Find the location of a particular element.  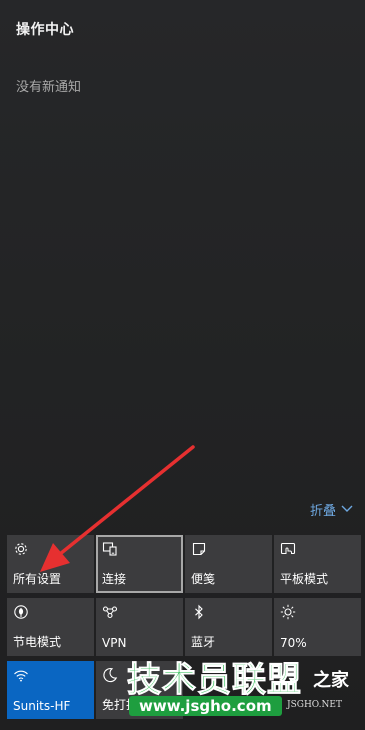

collapse-label: 折叠 is located at coordinates (322, 511).